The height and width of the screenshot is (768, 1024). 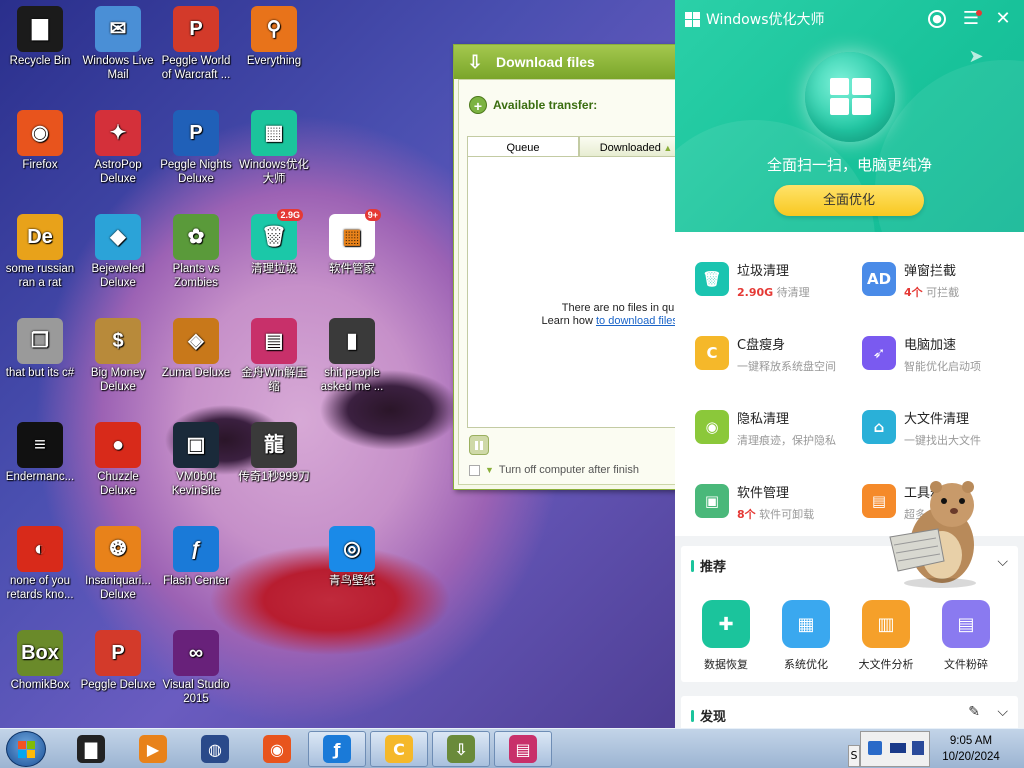 I want to click on desktop-icon: ▤ 金舟Win解压缩, so click(x=274, y=356).